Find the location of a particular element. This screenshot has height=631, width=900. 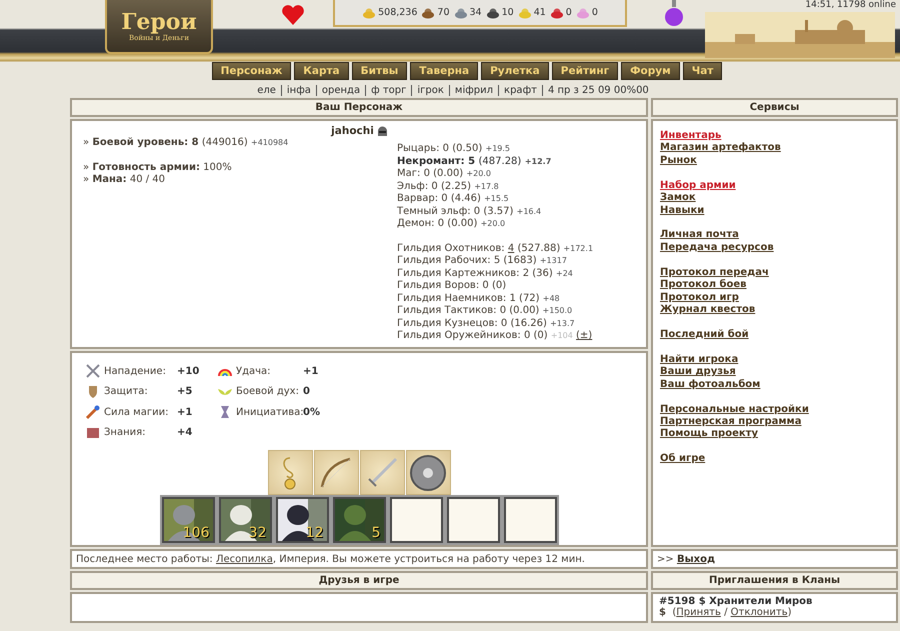

resource-amount: 10 is located at coordinates (508, 12).